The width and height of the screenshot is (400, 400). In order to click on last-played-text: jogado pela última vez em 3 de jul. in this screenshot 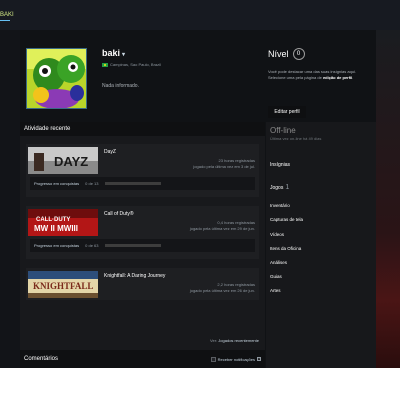, I will do `click(224, 166)`.